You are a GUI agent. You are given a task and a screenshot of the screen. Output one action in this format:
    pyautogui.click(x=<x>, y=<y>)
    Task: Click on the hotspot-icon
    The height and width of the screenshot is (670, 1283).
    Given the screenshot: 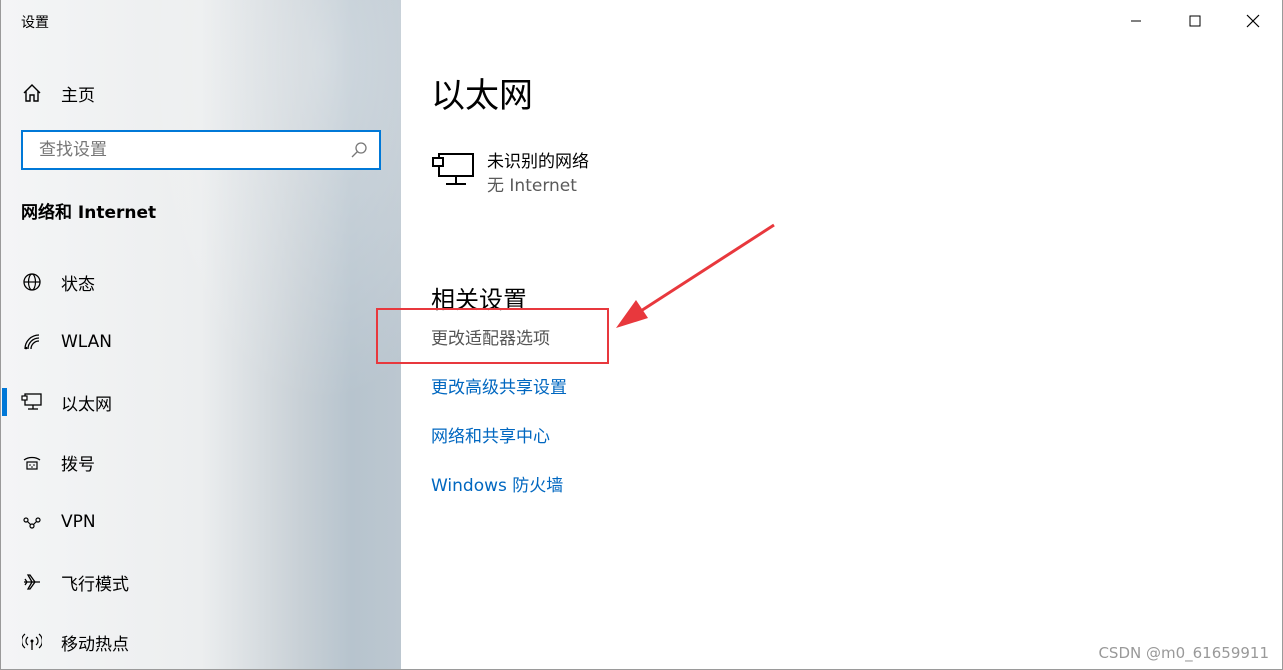 What is the action you would take?
    pyautogui.click(x=32, y=642)
    